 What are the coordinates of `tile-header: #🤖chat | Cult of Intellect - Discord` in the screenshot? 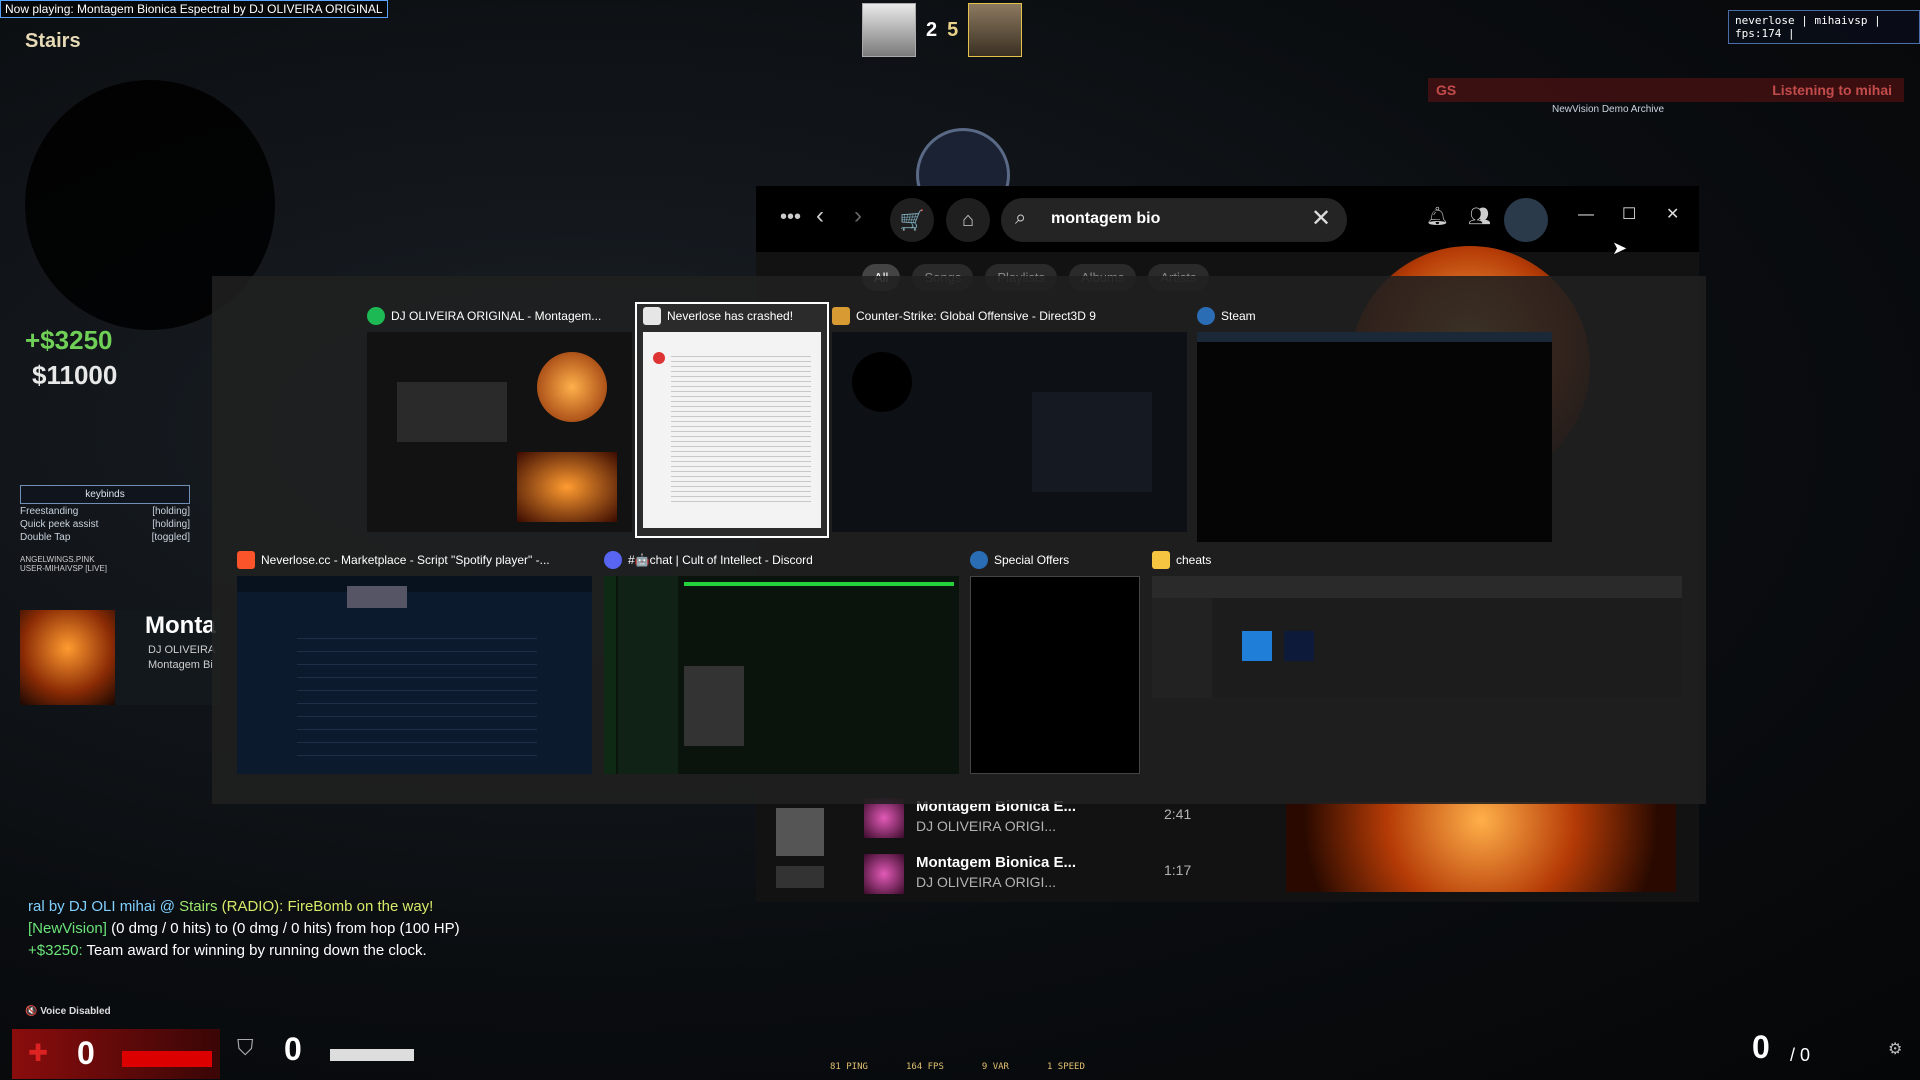 It's located at (708, 560).